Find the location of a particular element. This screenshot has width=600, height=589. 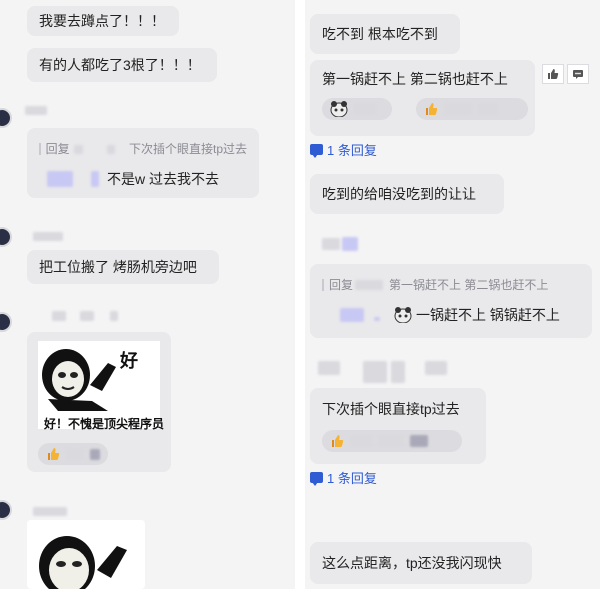

message-bubble: 吃到的给咱没吃到的让让 is located at coordinates (407, 194).